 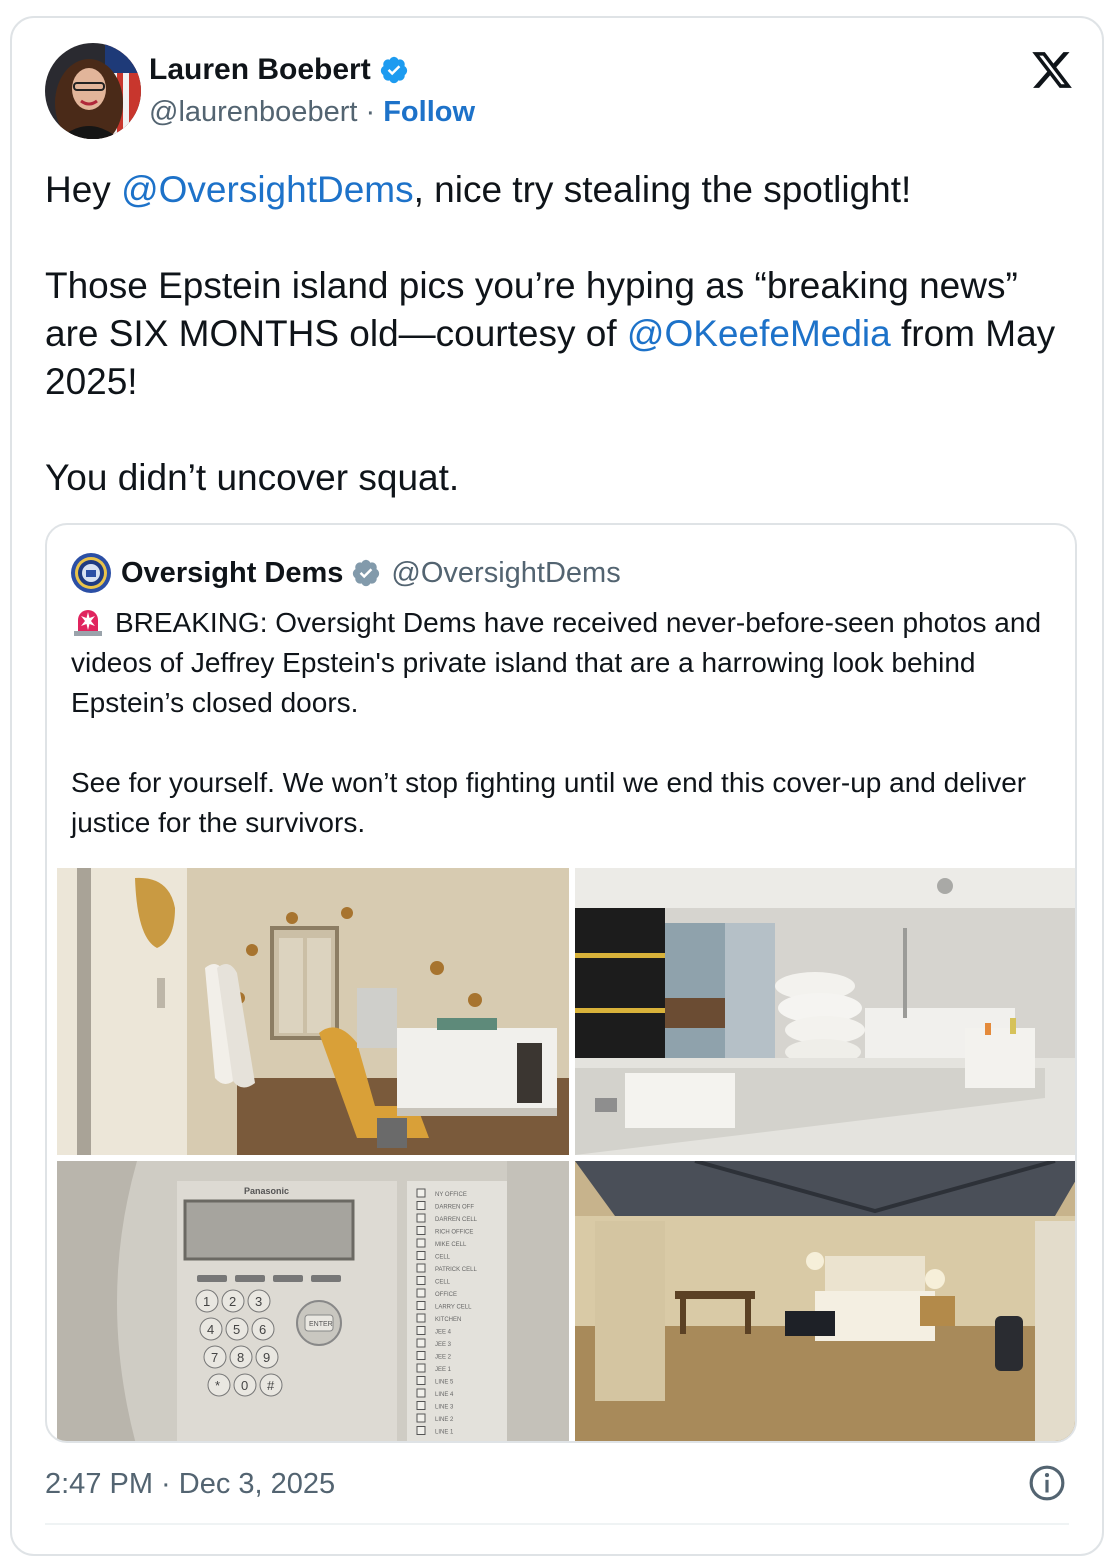 What do you see at coordinates (456, 1270) in the screenshot?
I see `line-label: PATRICK CELL` at bounding box center [456, 1270].